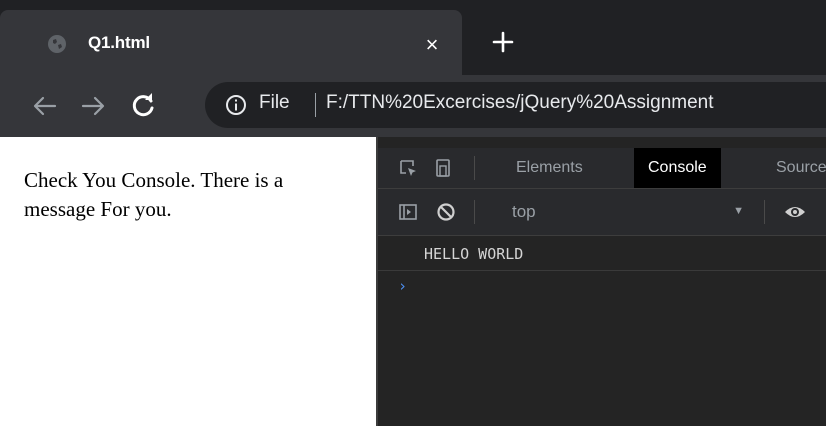  Describe the element at coordinates (474, 254) in the screenshot. I see `console-message-text: HELLO WORLD` at that location.